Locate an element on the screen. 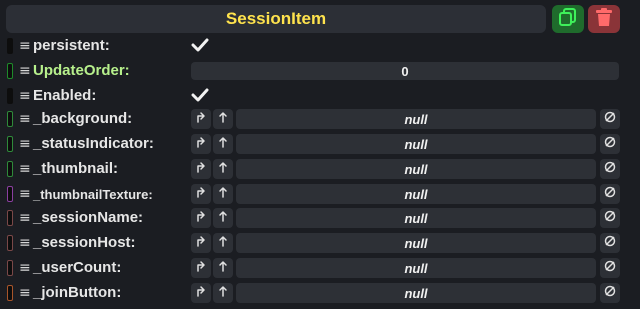  field-label-thumbnail: _thumbnail: is located at coordinates (75, 168).